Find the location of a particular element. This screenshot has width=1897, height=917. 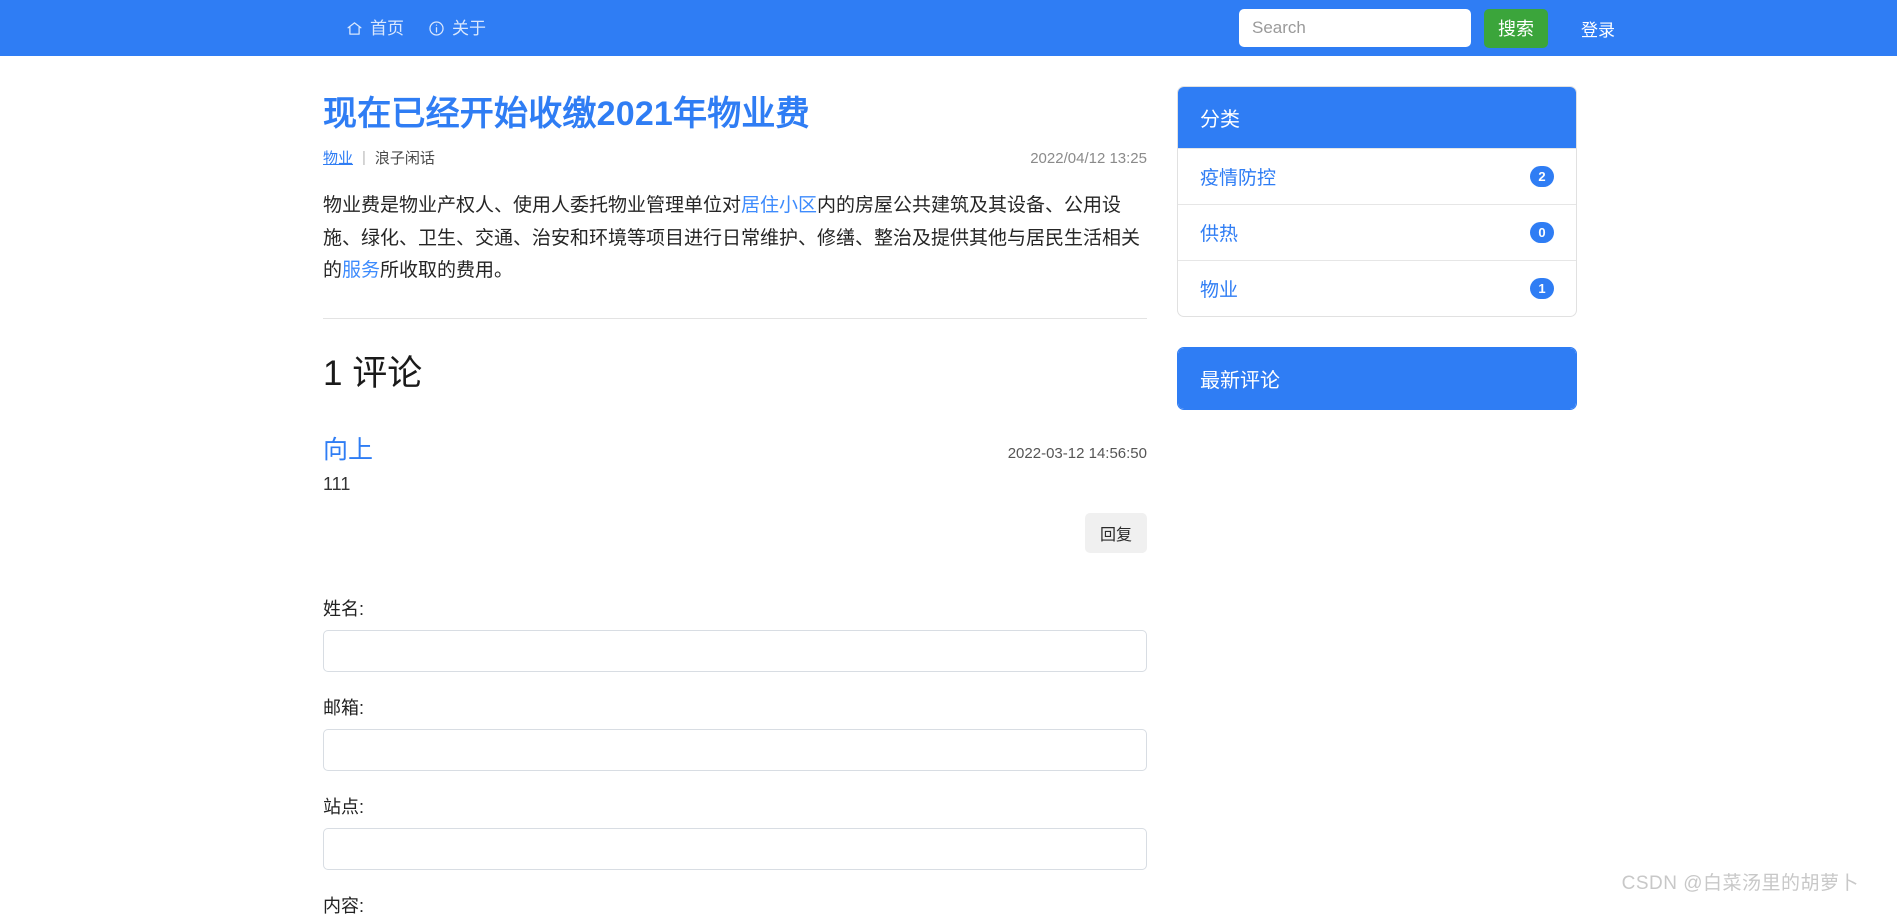

site-field-label: 站点: is located at coordinates (344, 807).